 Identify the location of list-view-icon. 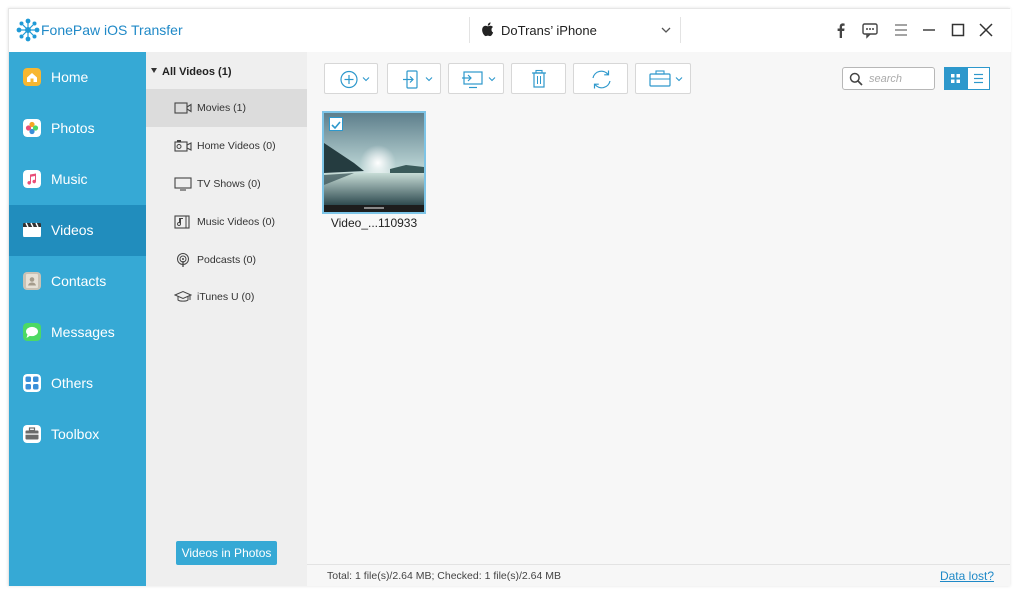
(978, 78).